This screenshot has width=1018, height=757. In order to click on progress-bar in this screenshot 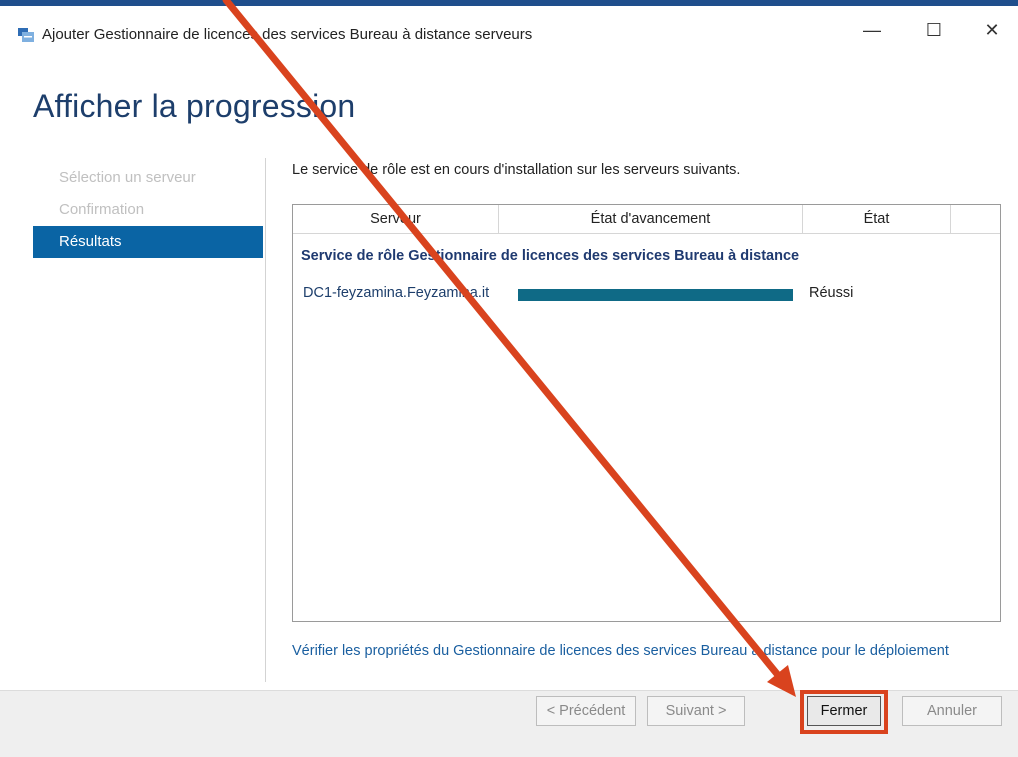, I will do `click(655, 295)`.